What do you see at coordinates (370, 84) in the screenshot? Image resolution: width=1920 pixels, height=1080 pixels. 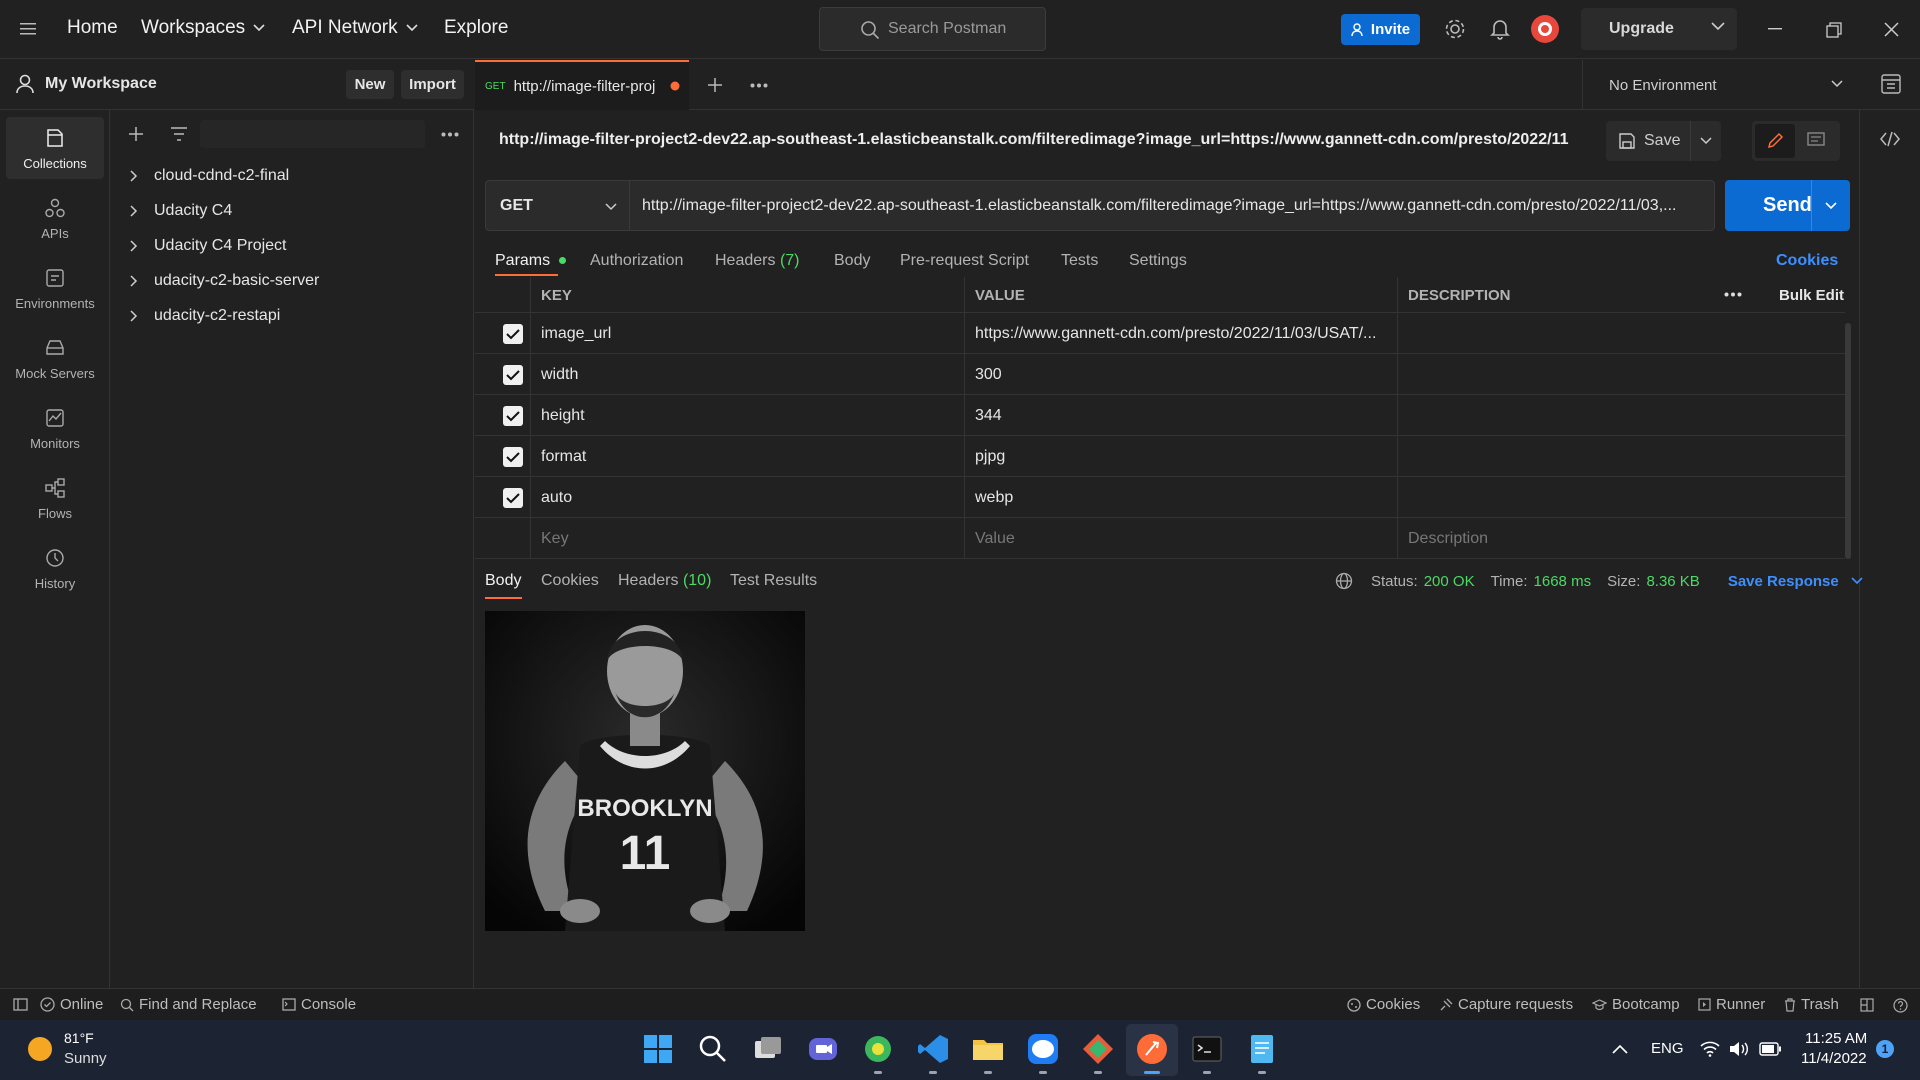 I see `new-button: New` at bounding box center [370, 84].